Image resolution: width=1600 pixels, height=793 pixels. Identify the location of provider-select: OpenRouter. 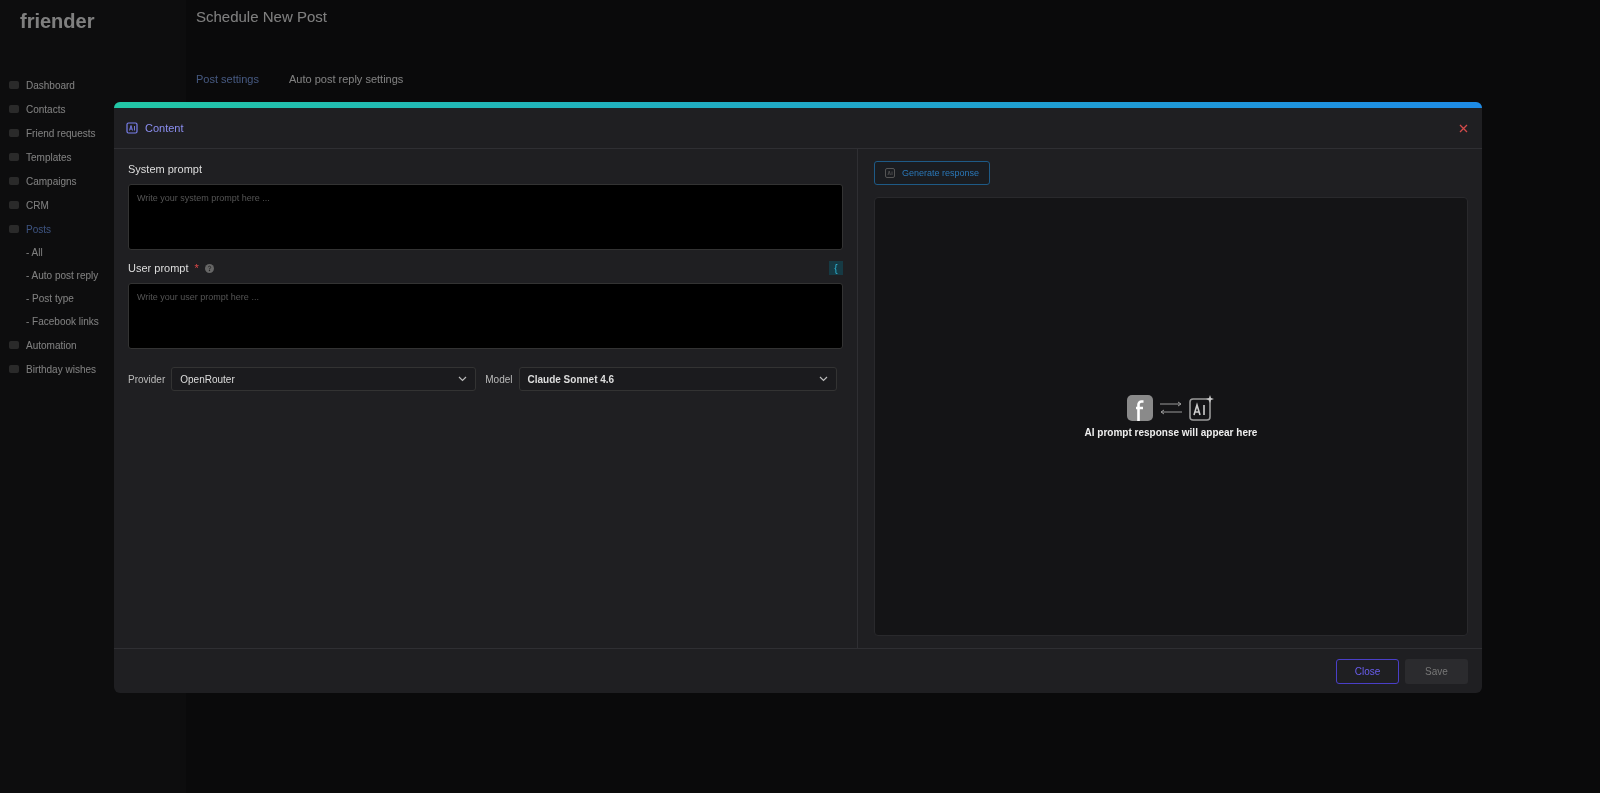
(324, 379).